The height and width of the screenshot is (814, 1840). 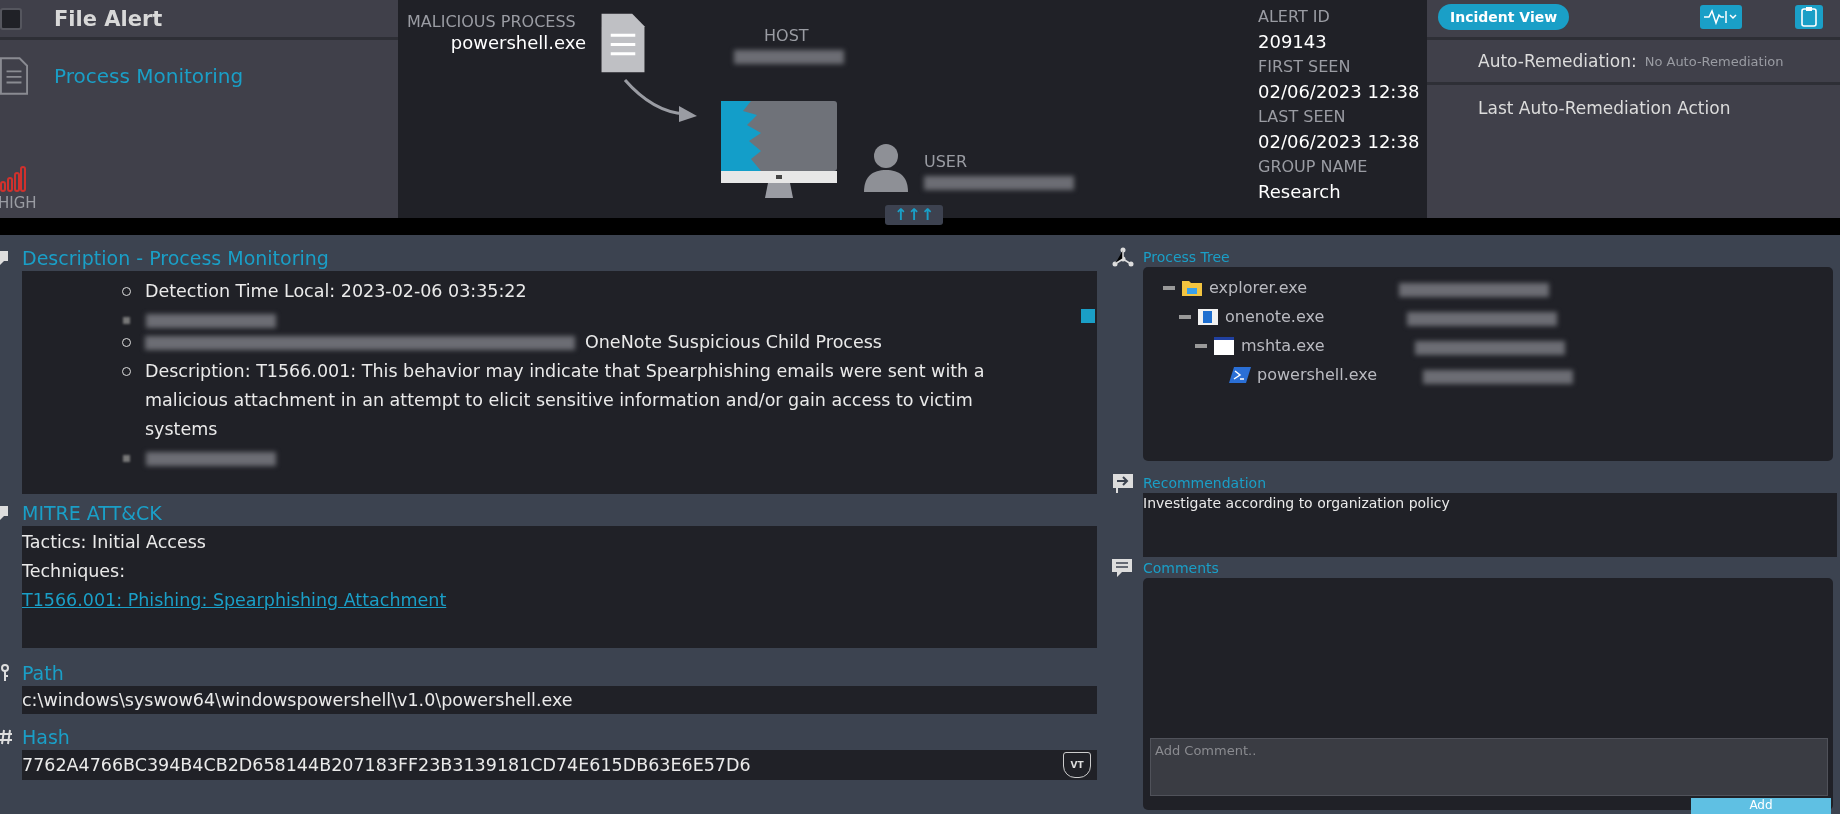 I want to click on hash-icon, so click(x=6, y=737).